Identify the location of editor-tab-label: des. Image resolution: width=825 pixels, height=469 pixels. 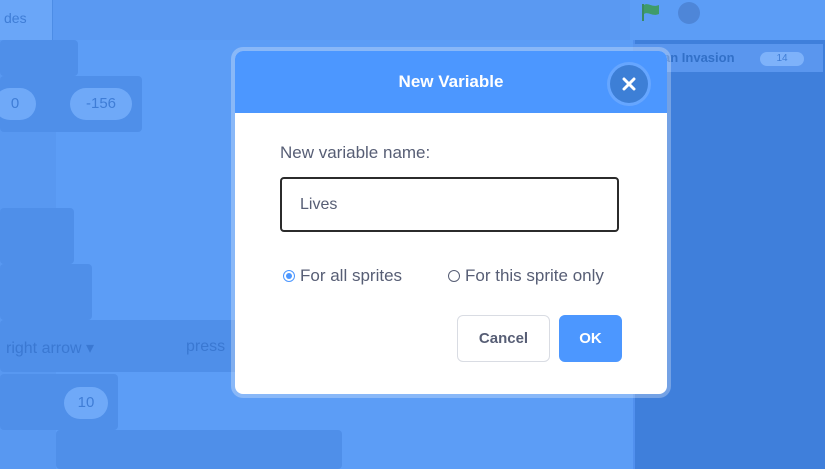
(15, 18).